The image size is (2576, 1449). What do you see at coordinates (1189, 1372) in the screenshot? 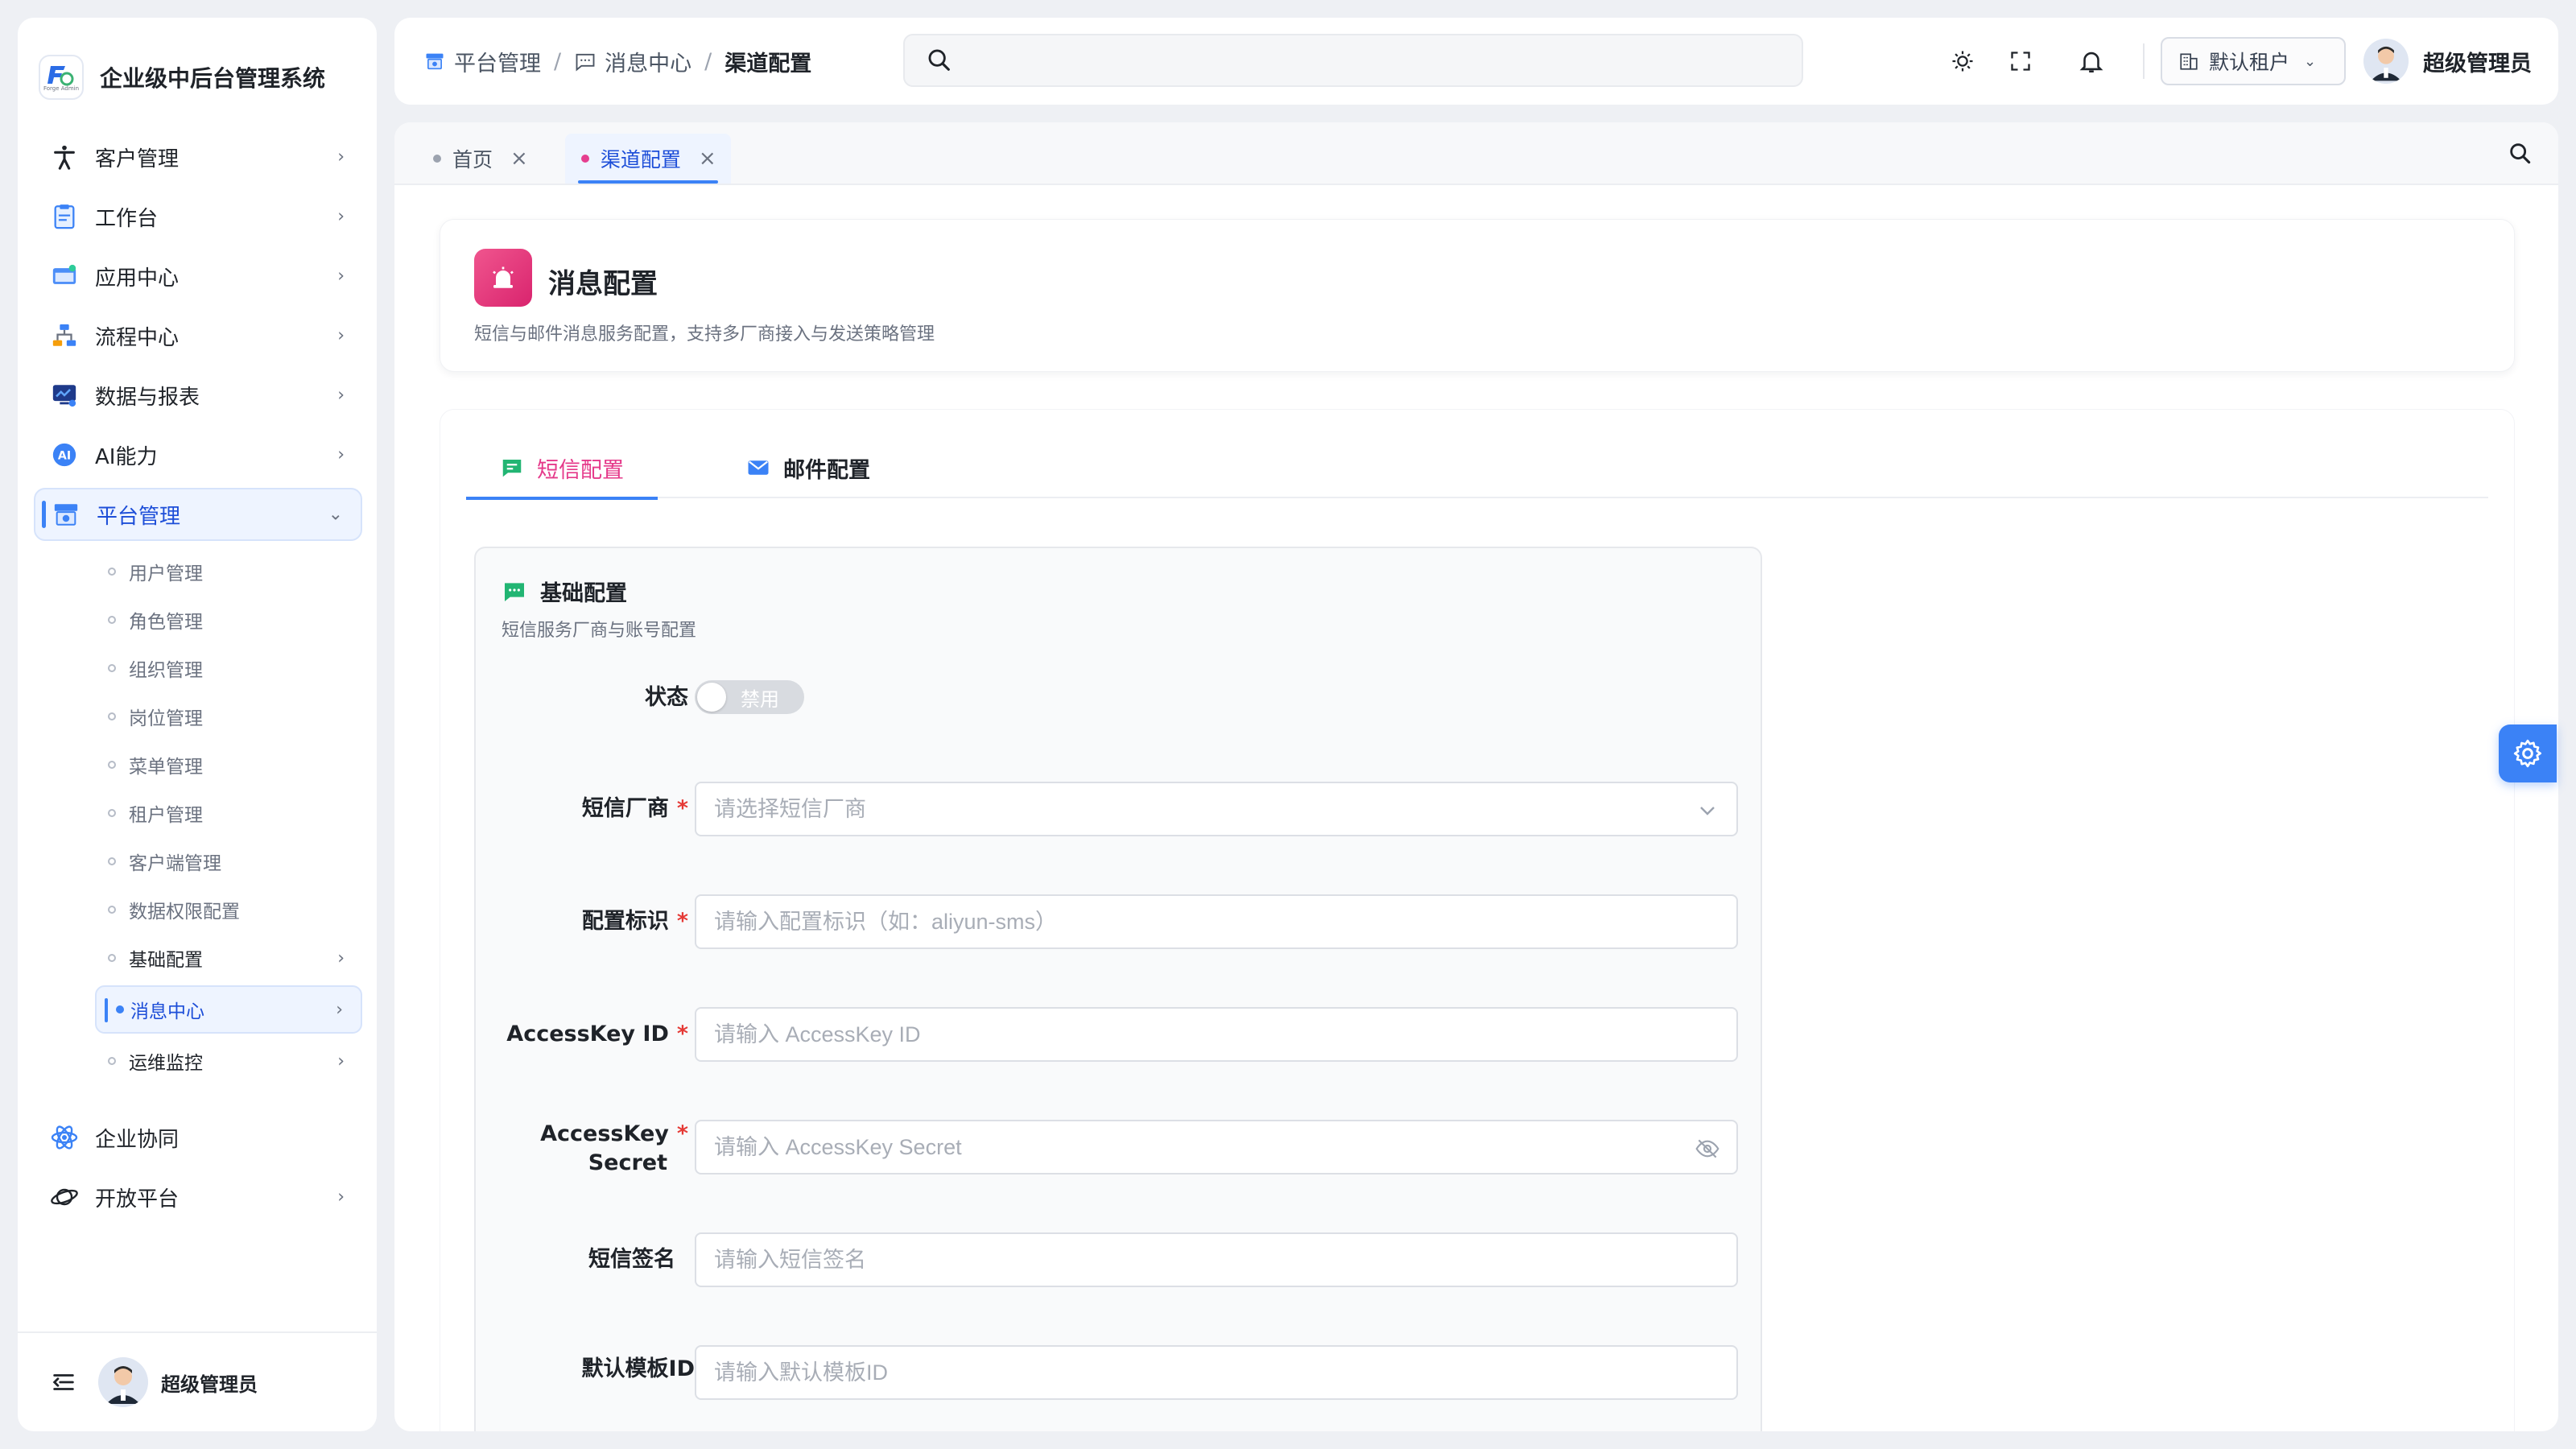
I see `template-id-input` at bounding box center [1189, 1372].